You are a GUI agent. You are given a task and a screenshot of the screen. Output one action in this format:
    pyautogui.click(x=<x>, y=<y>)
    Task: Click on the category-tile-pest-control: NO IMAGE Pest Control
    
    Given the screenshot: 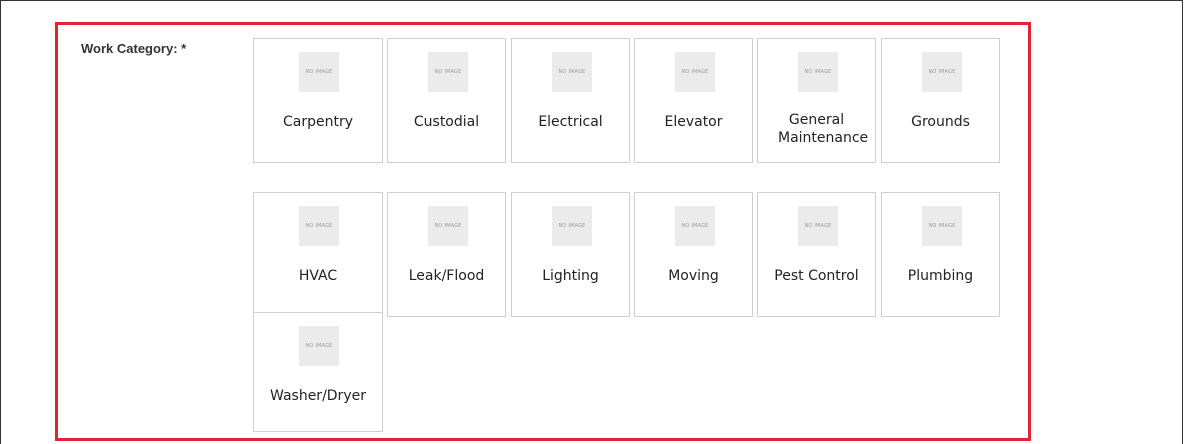 What is the action you would take?
    pyautogui.click(x=816, y=254)
    